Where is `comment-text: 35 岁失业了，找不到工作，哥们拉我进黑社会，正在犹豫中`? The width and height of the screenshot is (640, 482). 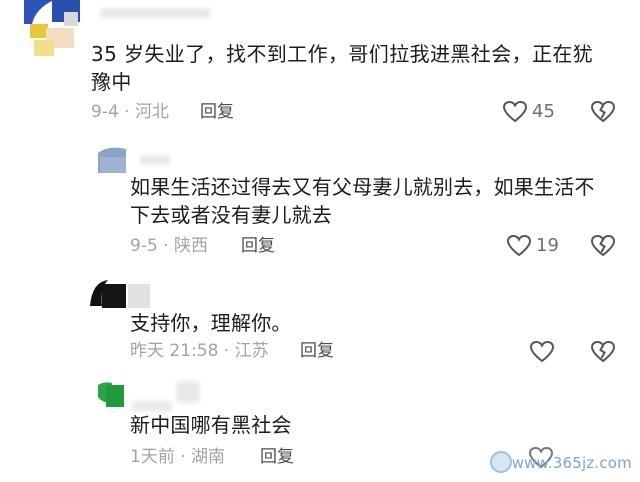 comment-text: 35 岁失业了，找不到工作，哥们拉我进黑社会，正在犹豫中 is located at coordinates (342, 68).